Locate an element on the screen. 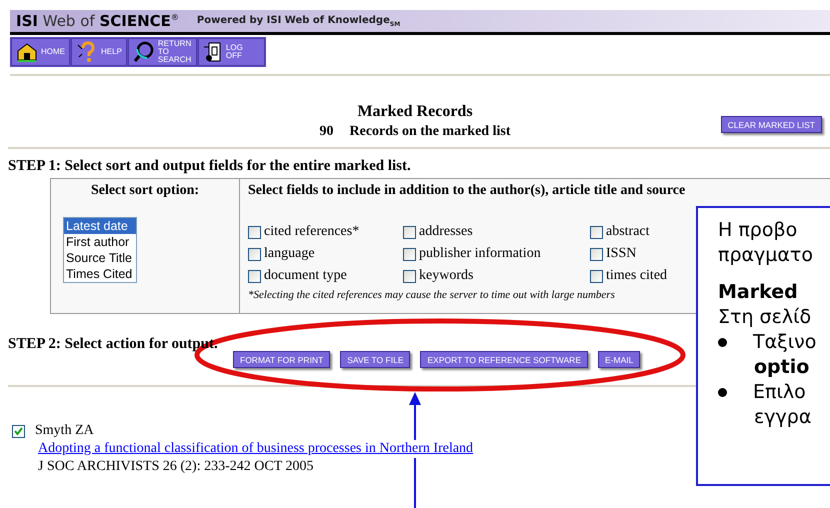 This screenshot has width=830, height=508. action-button: SAVE TO FILE is located at coordinates (375, 359).